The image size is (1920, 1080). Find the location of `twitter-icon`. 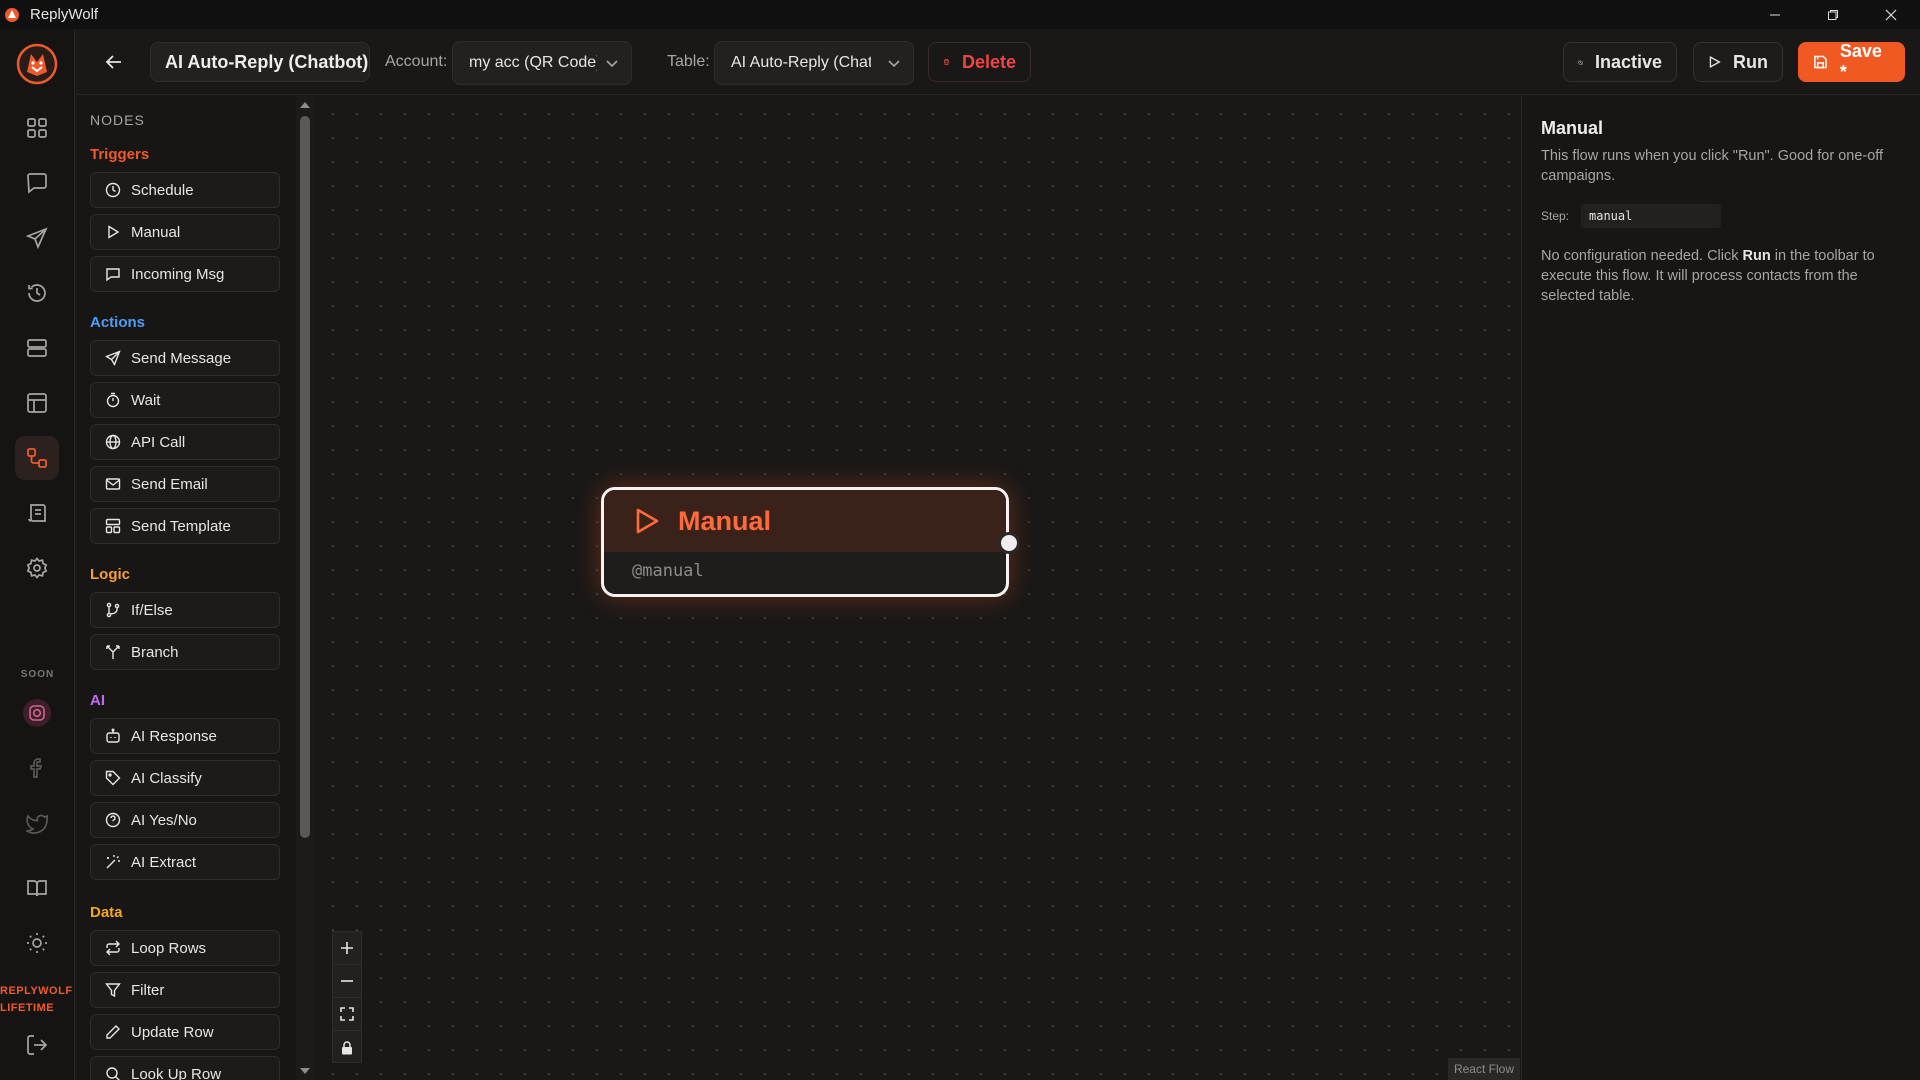

twitter-icon is located at coordinates (37, 823).